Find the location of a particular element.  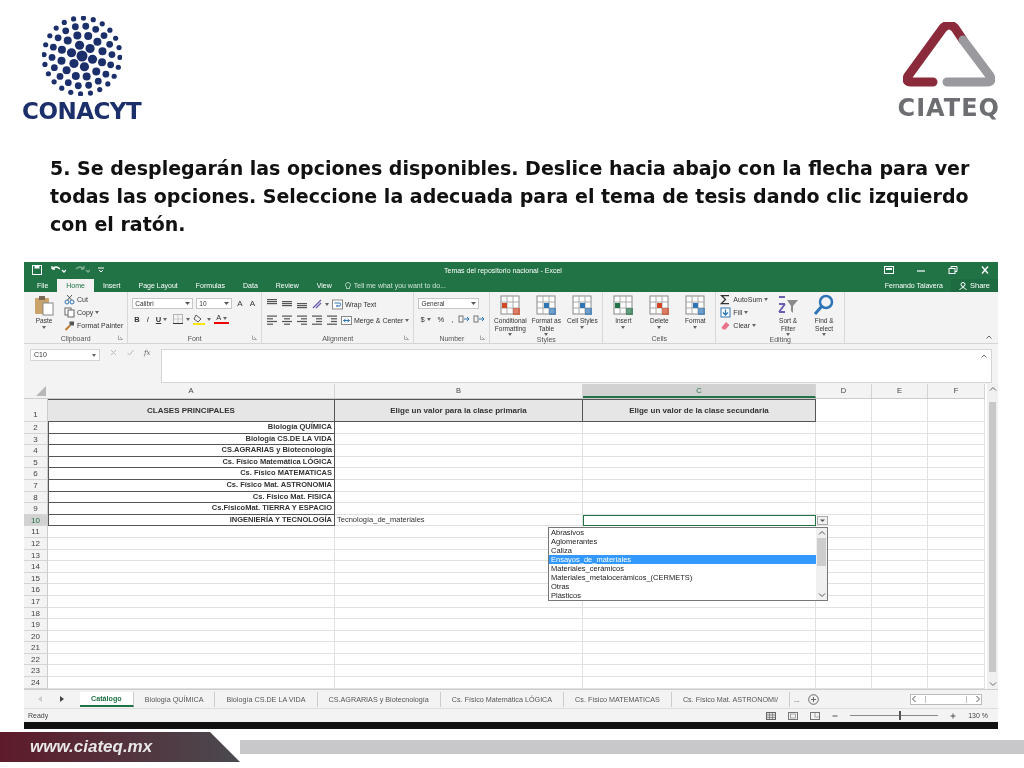

scroll-down-icon is located at coordinates (821, 595).